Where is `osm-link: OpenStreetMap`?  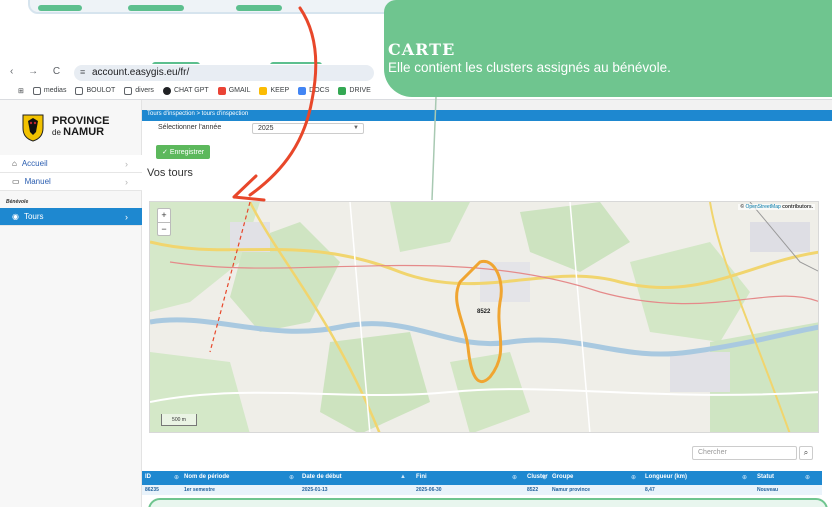
osm-link: OpenStreetMap is located at coordinates (762, 207).